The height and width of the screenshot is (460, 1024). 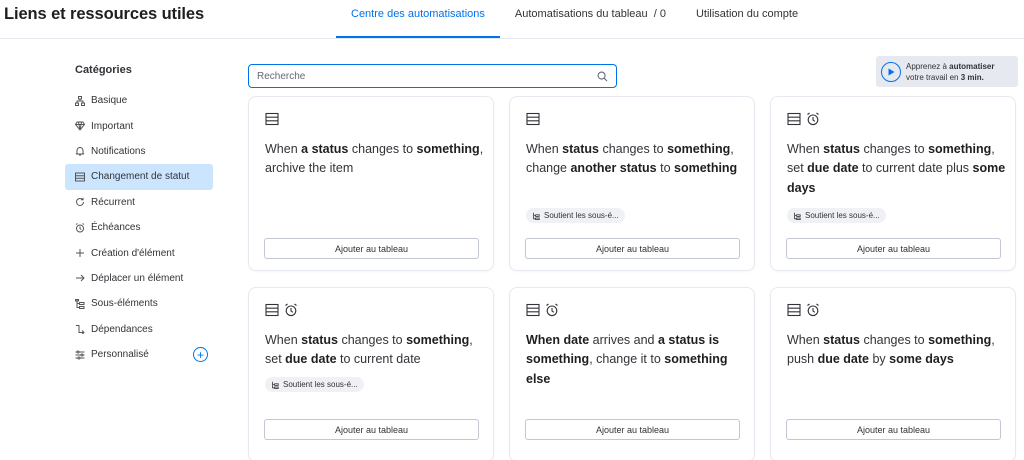 I want to click on refresh-icon, so click(x=83, y=202).